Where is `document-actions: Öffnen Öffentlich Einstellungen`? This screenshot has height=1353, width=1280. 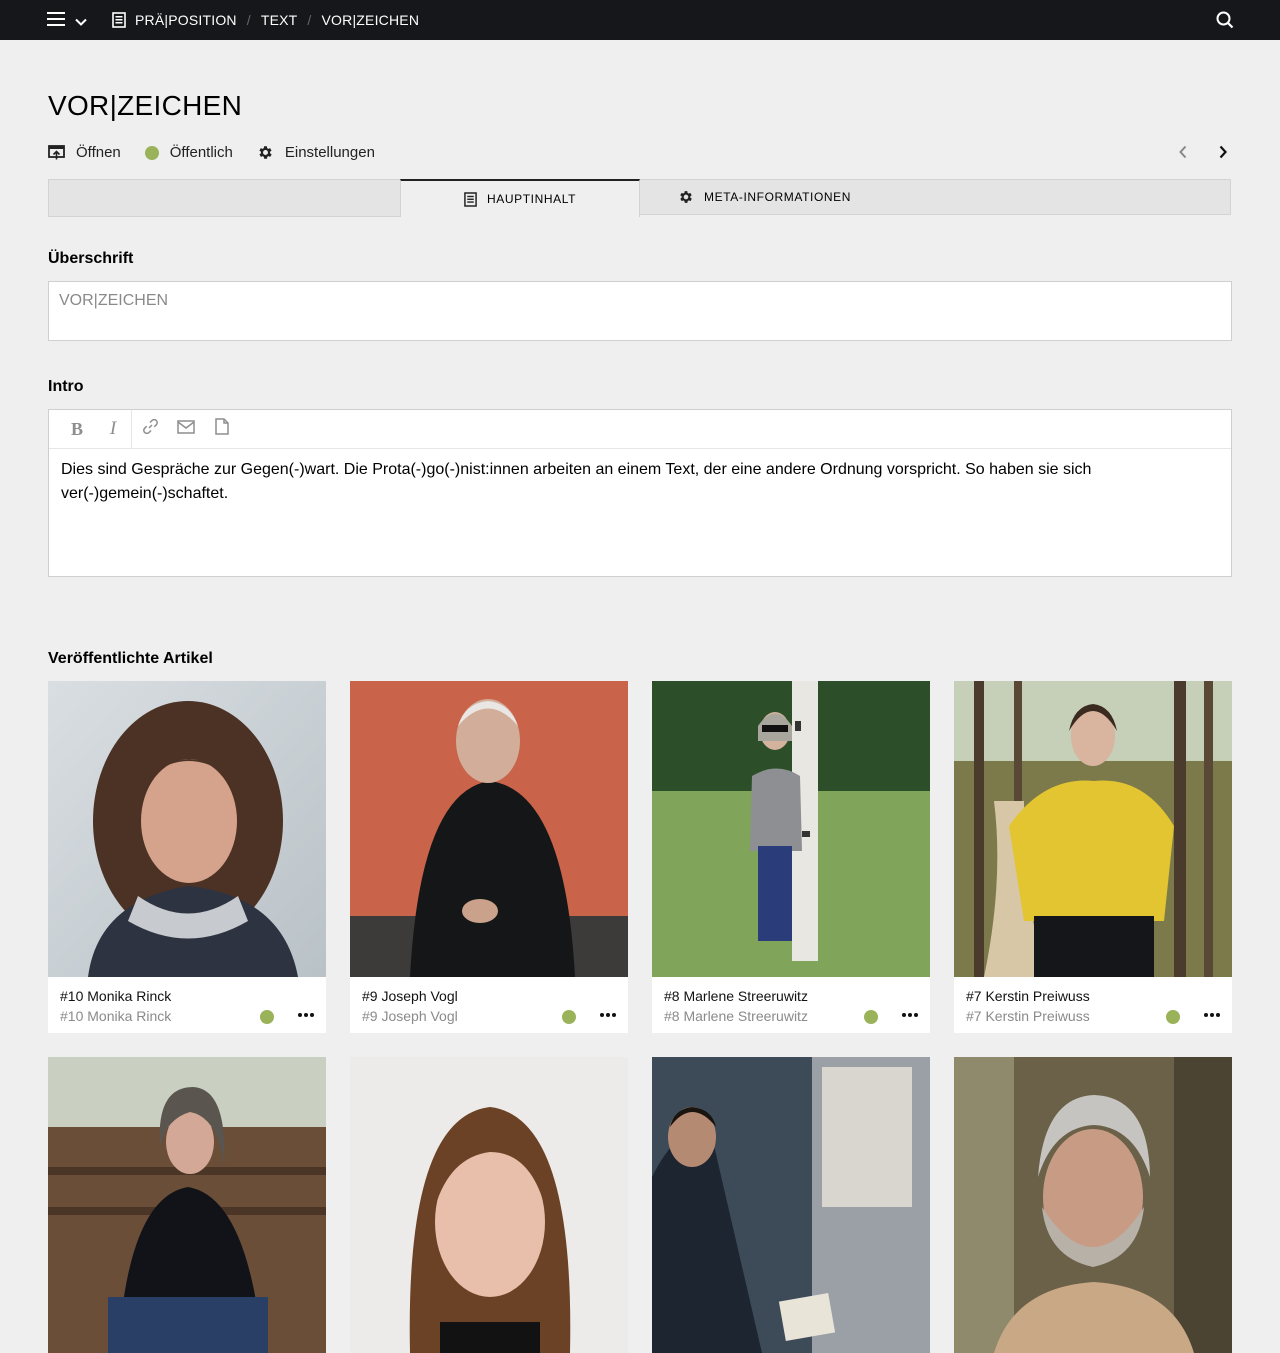
document-actions: Öffnen Öffentlich Einstellungen is located at coordinates (223, 152).